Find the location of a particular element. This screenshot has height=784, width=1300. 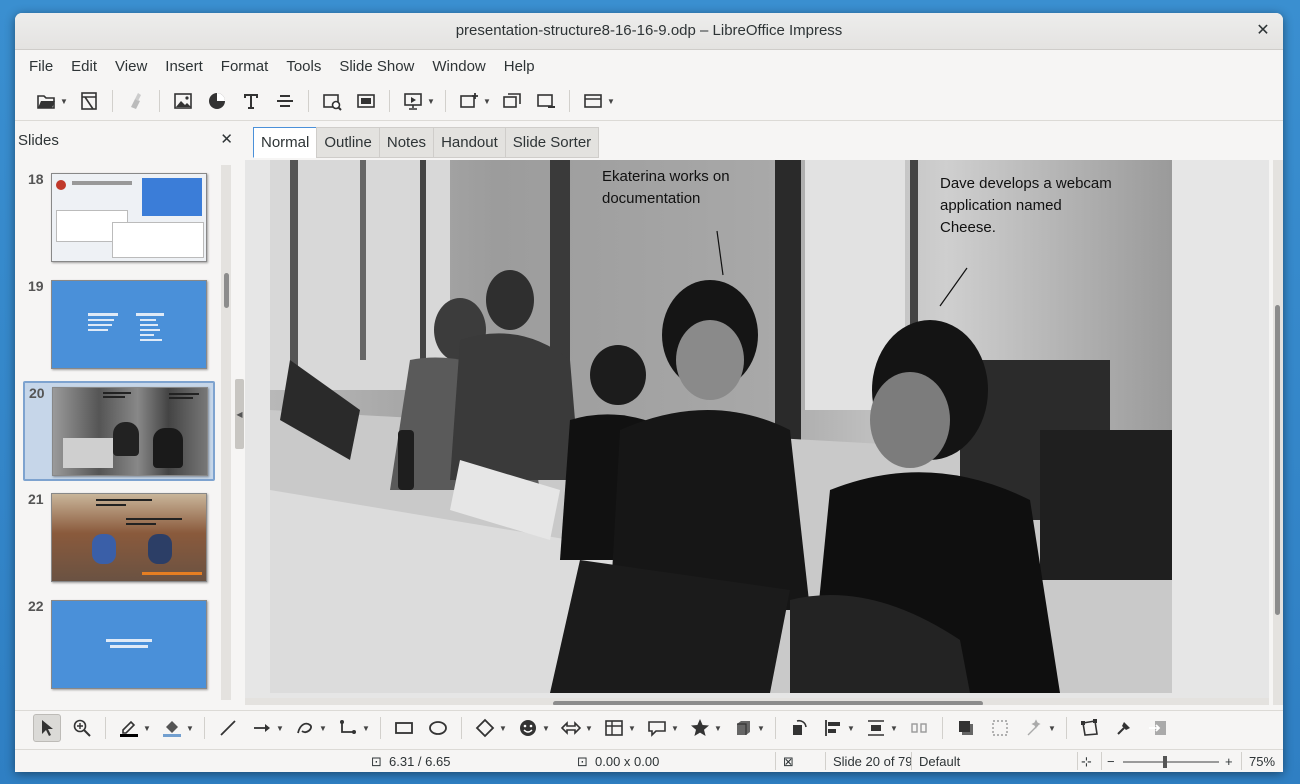

insert-field-icon is located at coordinates (285, 101).